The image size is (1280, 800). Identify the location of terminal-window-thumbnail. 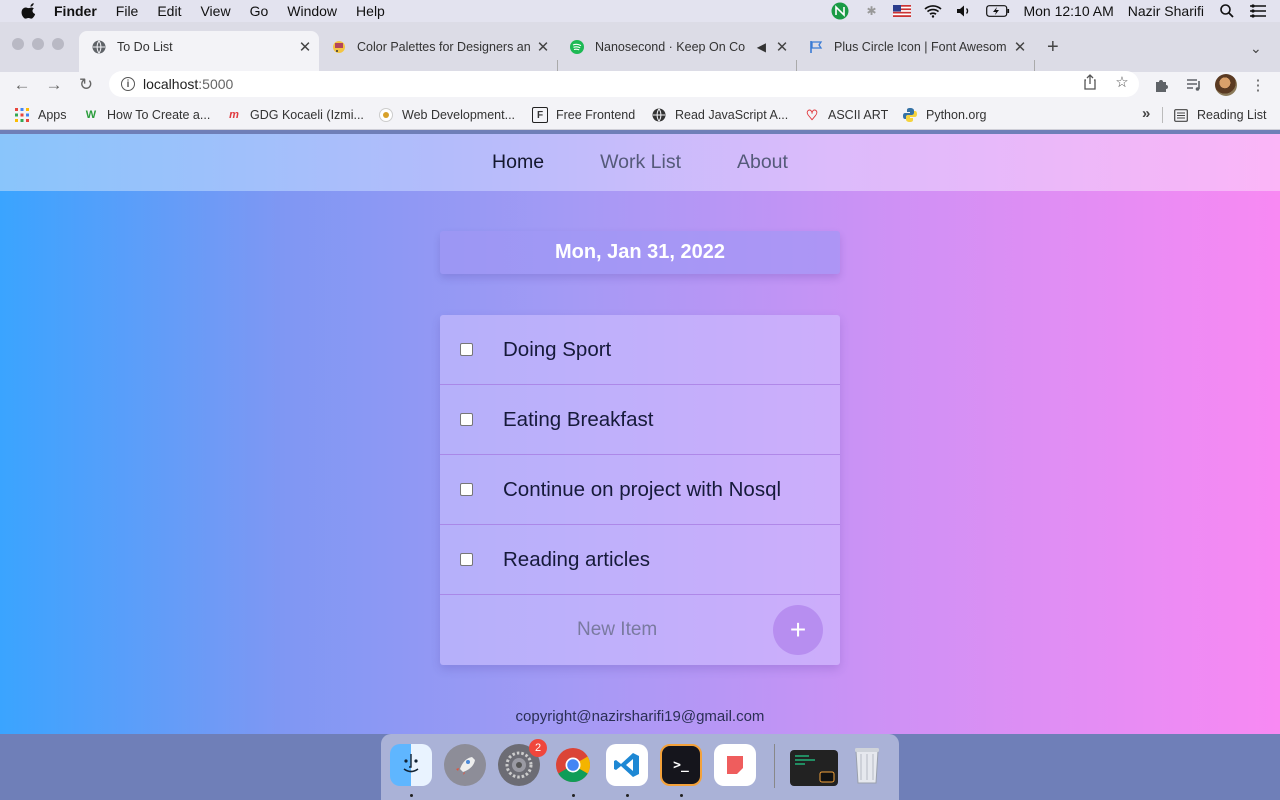
(814, 768).